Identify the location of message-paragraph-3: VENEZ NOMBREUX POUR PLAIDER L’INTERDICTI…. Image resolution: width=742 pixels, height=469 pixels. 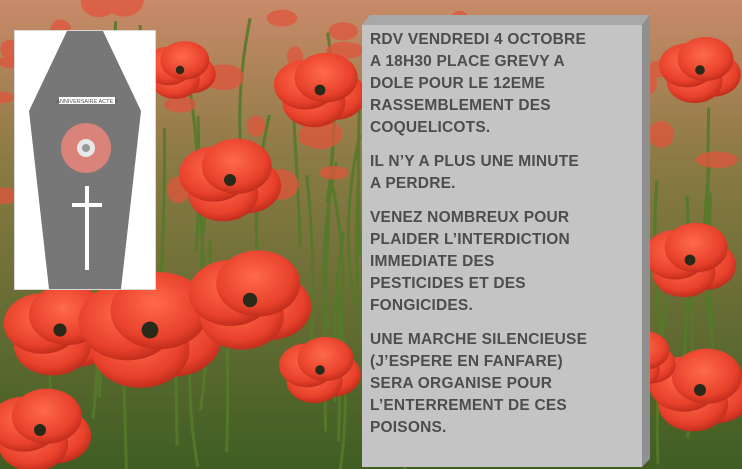
(470, 261).